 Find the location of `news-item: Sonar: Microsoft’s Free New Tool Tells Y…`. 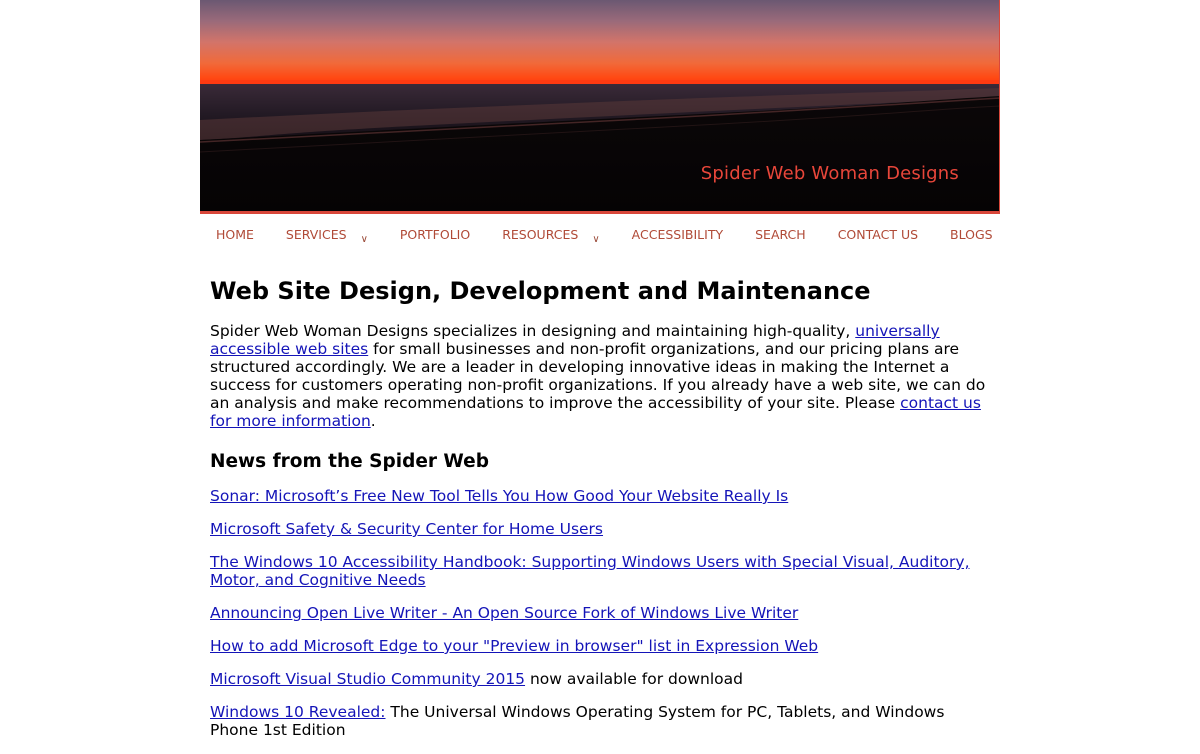

news-item: Sonar: Microsoft’s Free New Tool Tells Y… is located at coordinates (600, 496).